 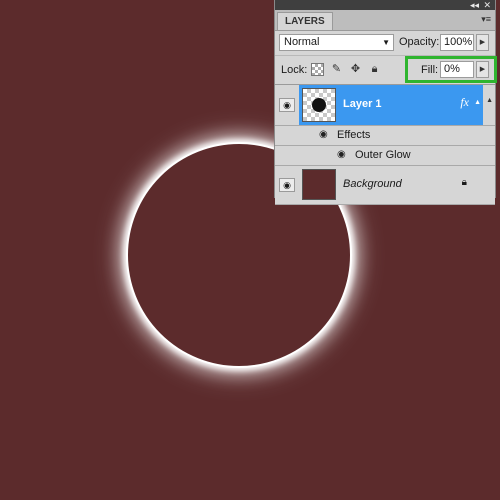 I want to click on layer-name: Layer 1, so click(x=362, y=104).